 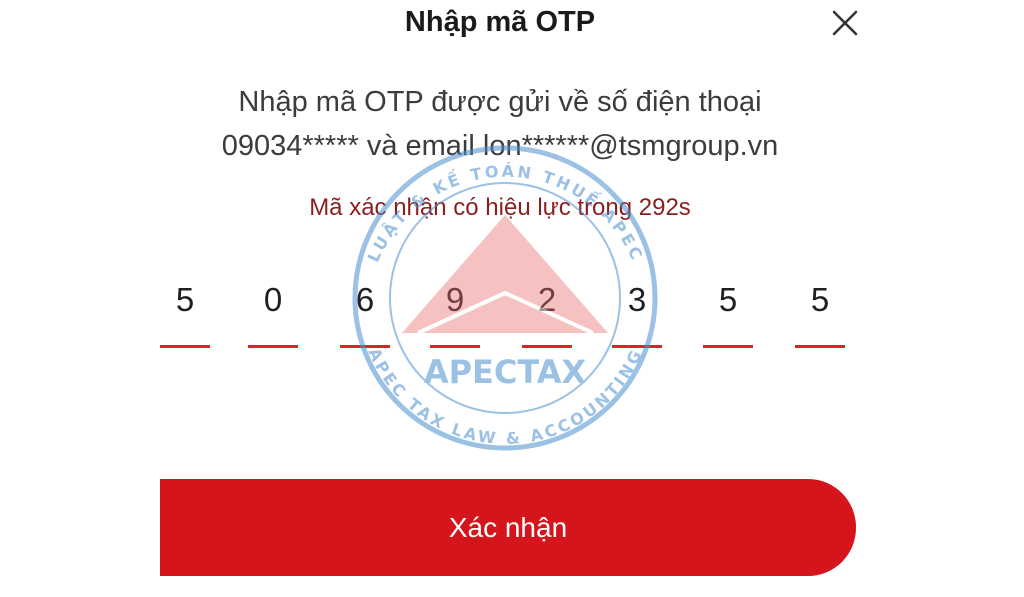 I want to click on confirm-button-label: Xác nhận, so click(x=508, y=527).